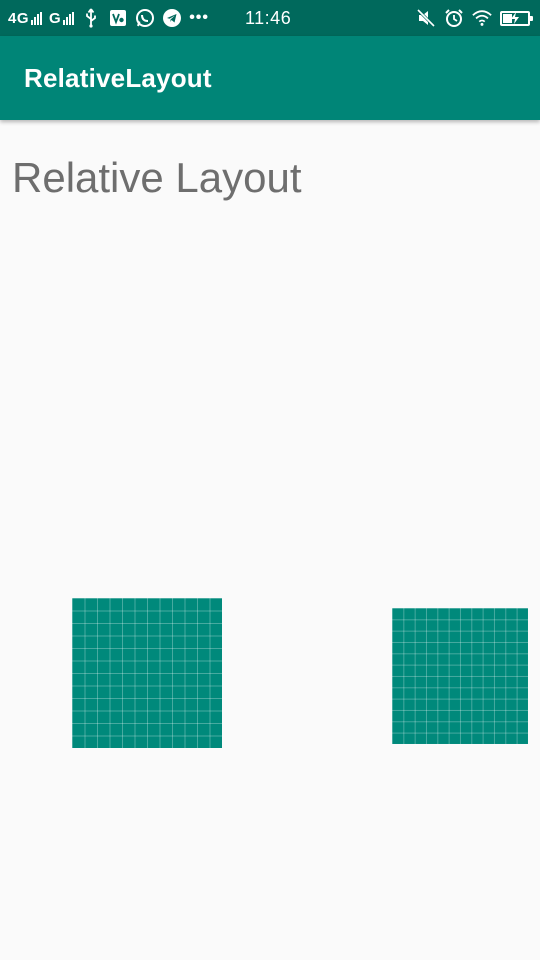  What do you see at coordinates (199, 17) in the screenshot?
I see `more-notifications-icon: •••` at bounding box center [199, 17].